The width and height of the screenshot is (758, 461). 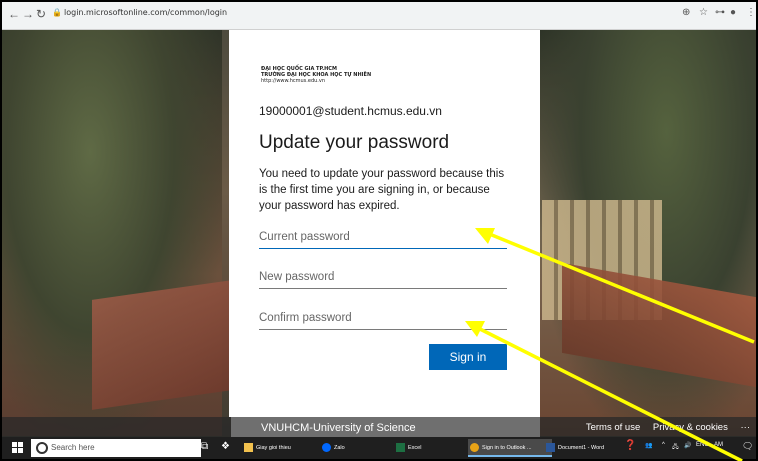 What do you see at coordinates (116, 448) in the screenshot?
I see `taskbar-search-box: Search here` at bounding box center [116, 448].